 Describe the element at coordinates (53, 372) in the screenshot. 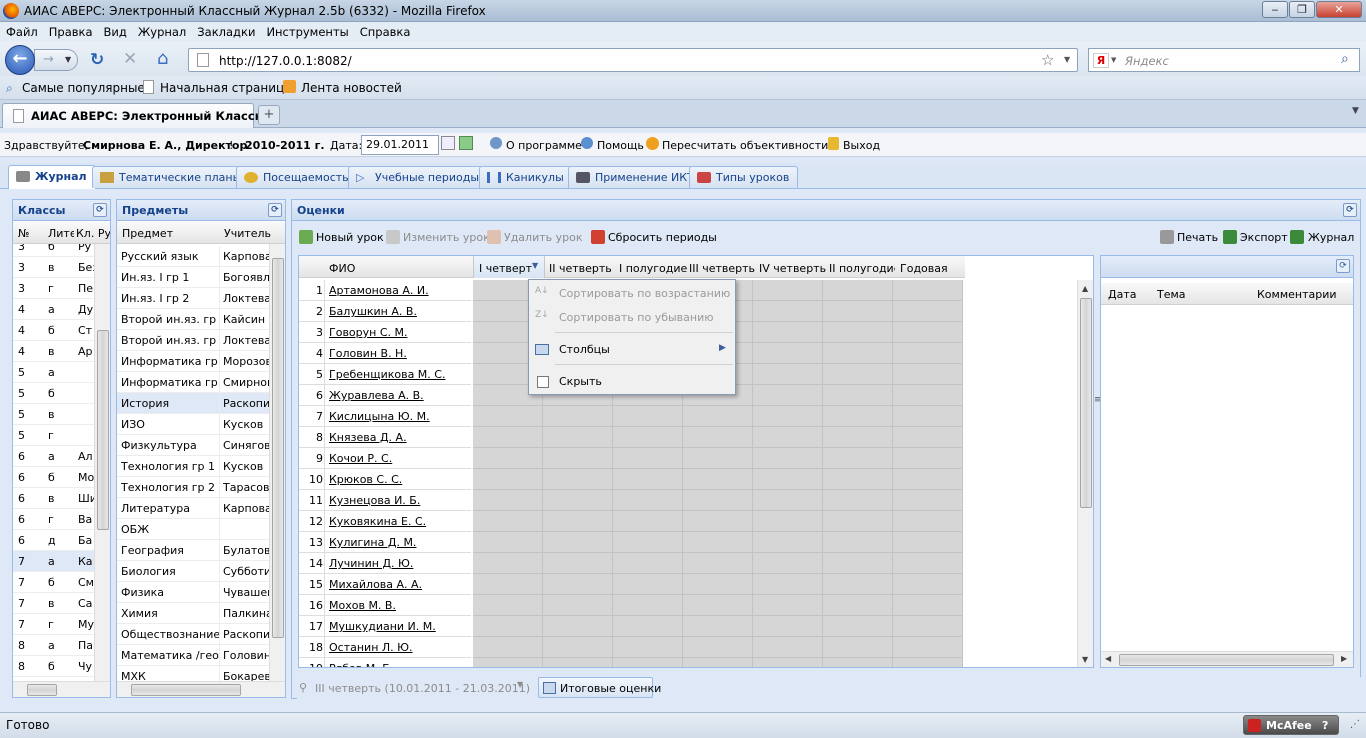

I see `class-row: 5а` at that location.